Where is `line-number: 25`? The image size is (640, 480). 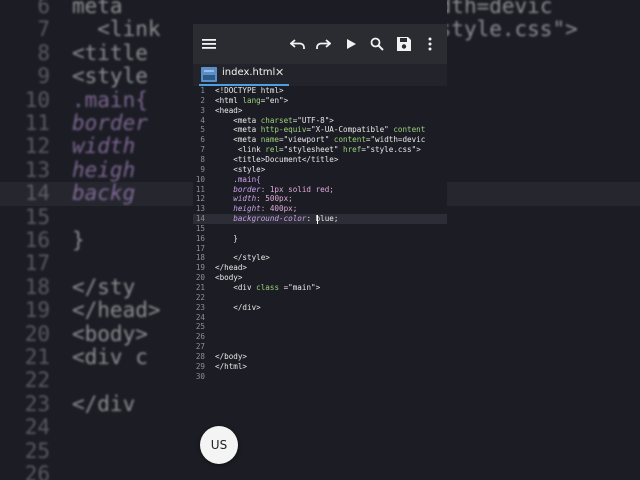 line-number: 25 is located at coordinates (37, 450).